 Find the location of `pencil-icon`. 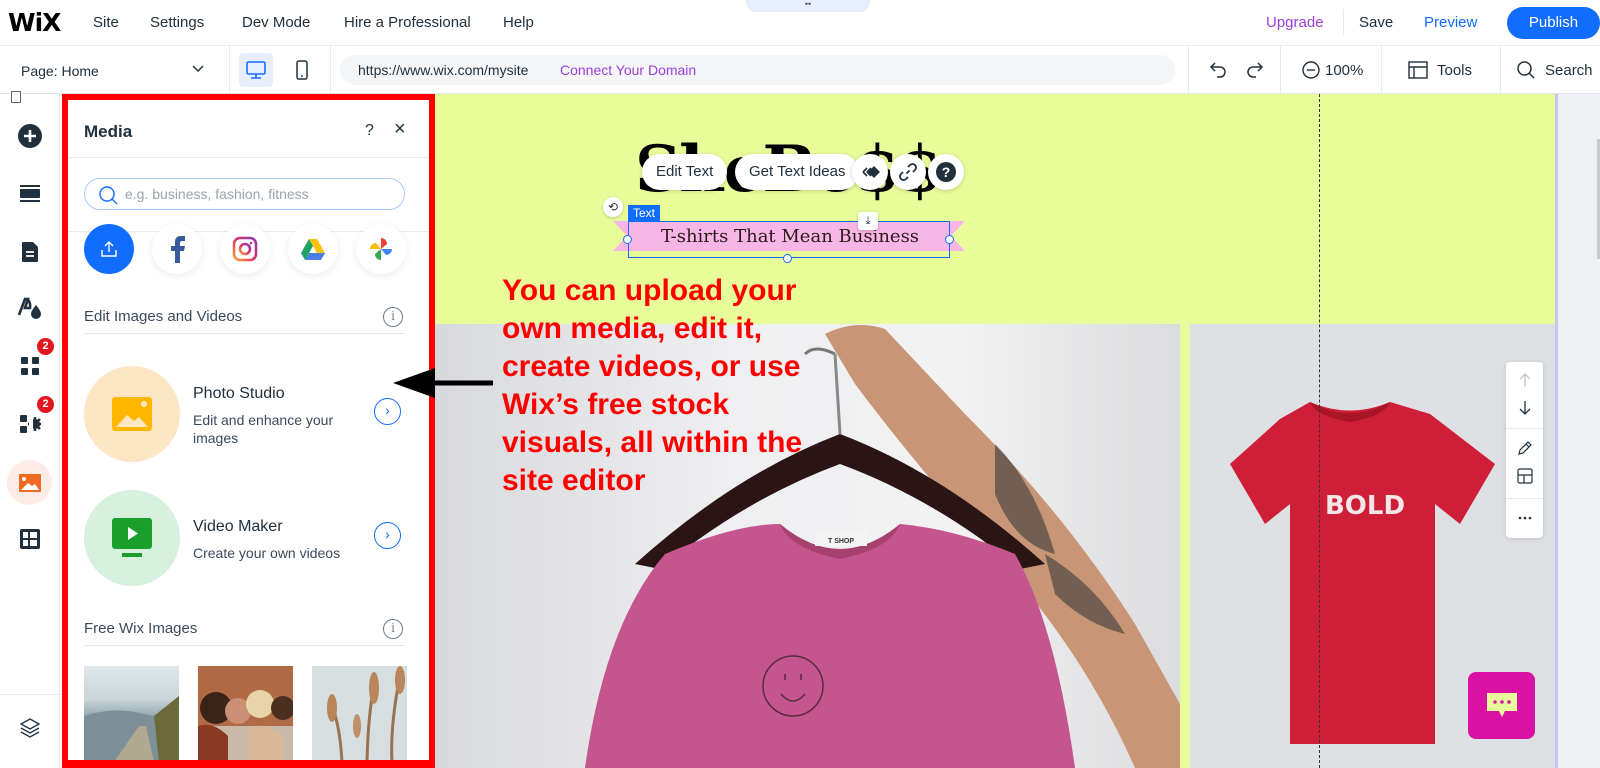

pencil-icon is located at coordinates (1524, 448).